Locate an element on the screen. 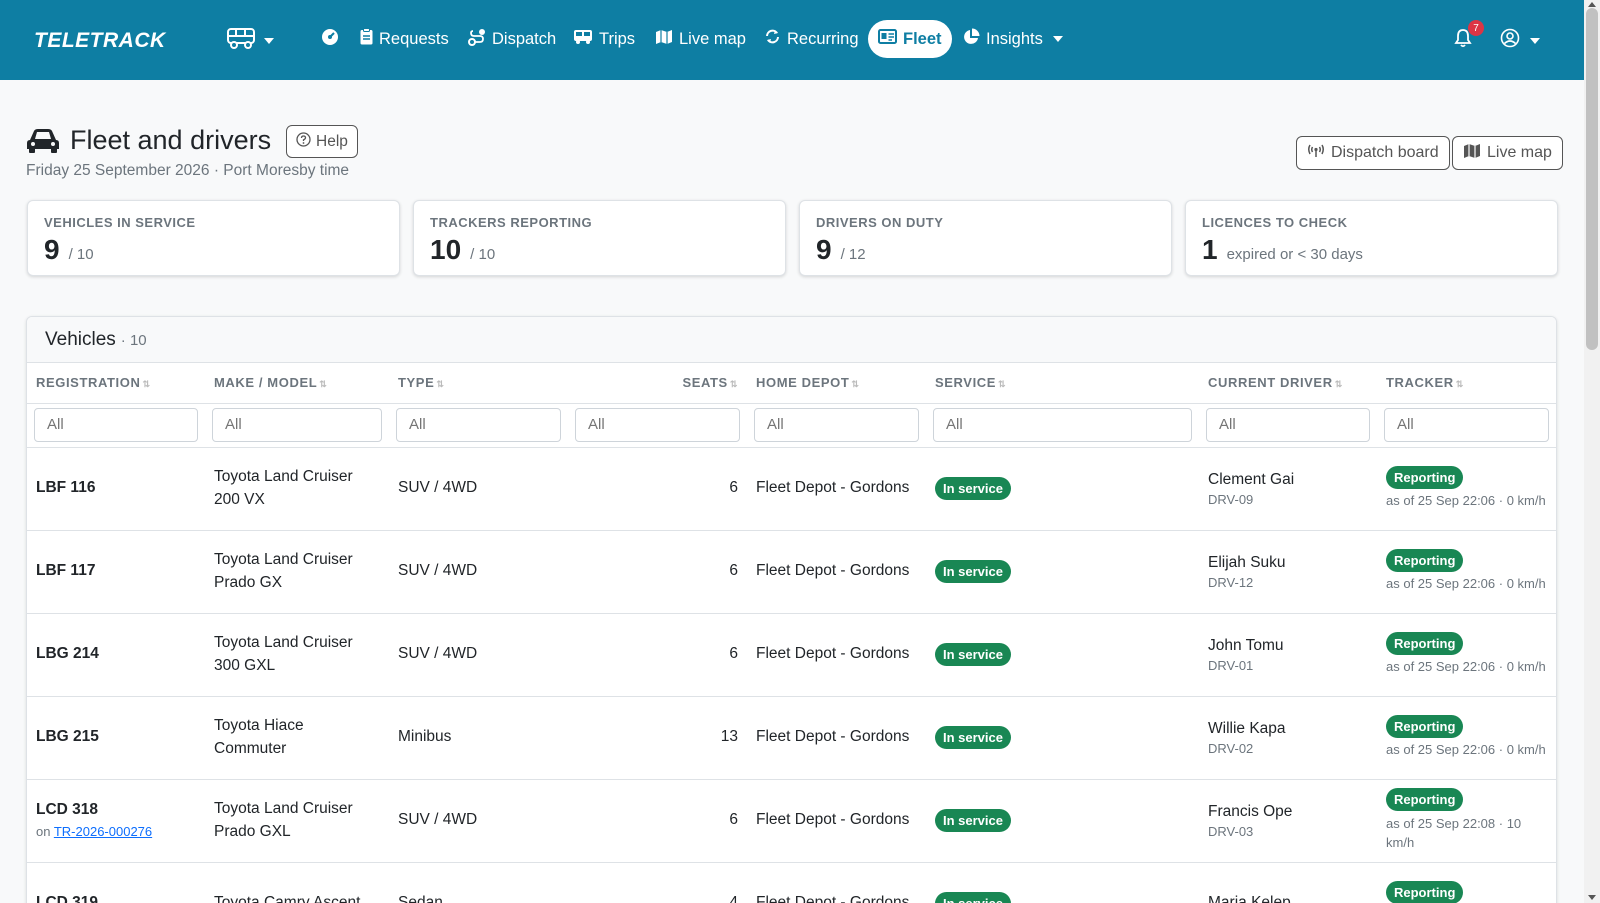 This screenshot has height=903, width=1600. filter-current-driver is located at coordinates (1288, 424).